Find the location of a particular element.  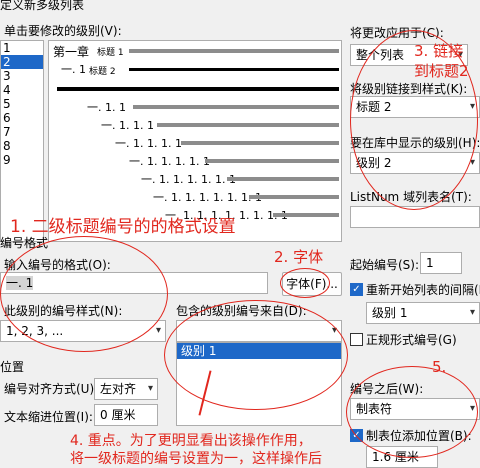

text-indent-input: 0 厘米 is located at coordinates (126, 415).